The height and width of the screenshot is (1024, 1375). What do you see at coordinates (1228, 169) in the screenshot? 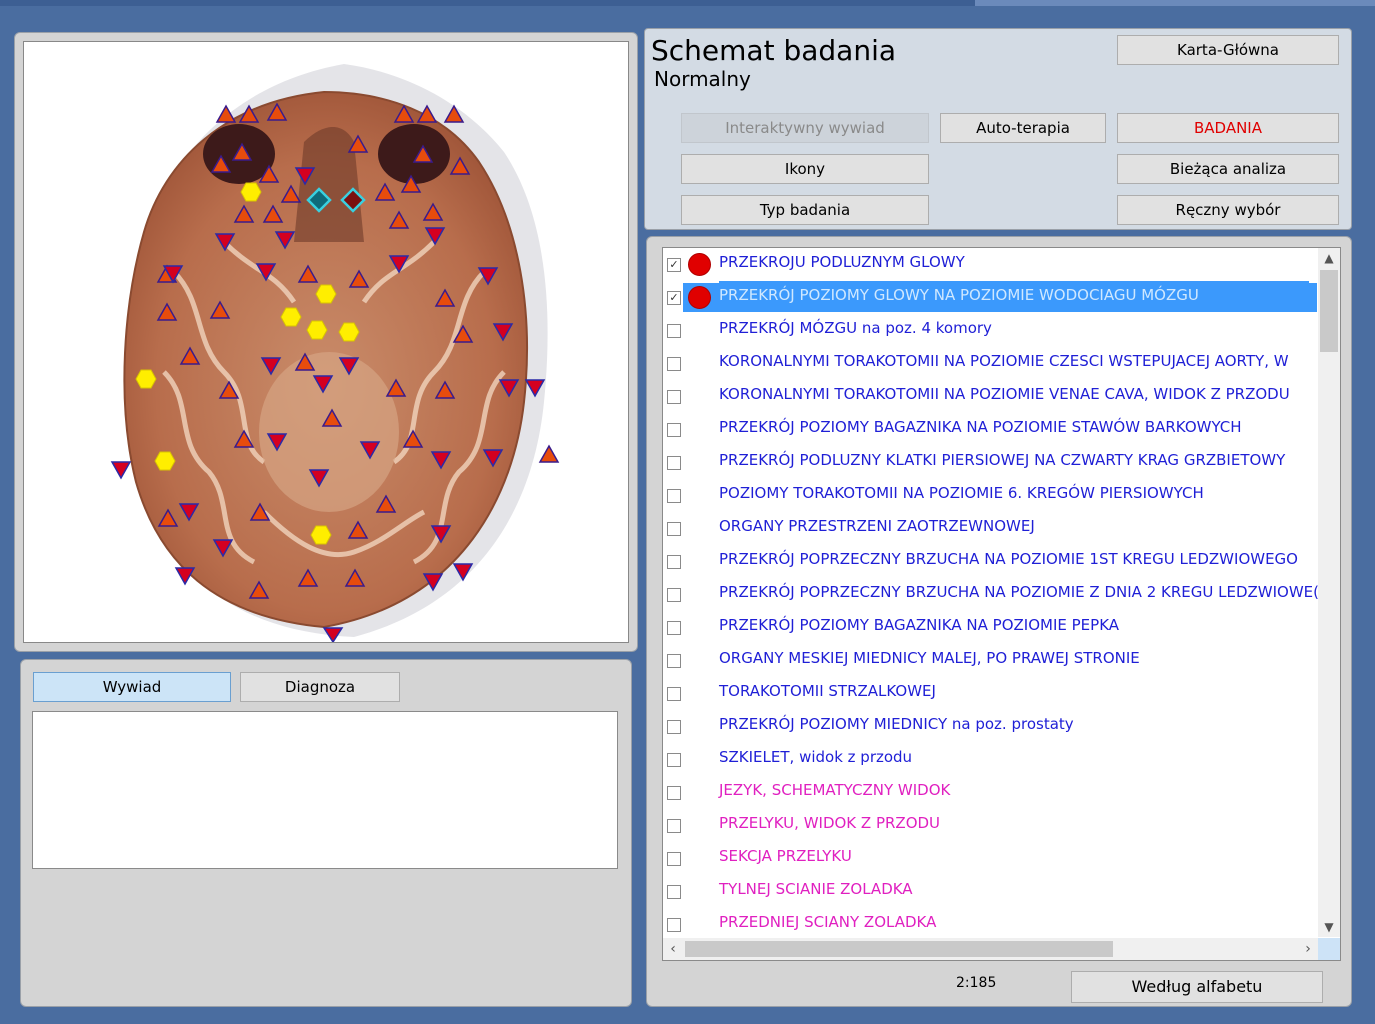
I see `biezaca-analiza-button: Bieżąca analiza` at bounding box center [1228, 169].